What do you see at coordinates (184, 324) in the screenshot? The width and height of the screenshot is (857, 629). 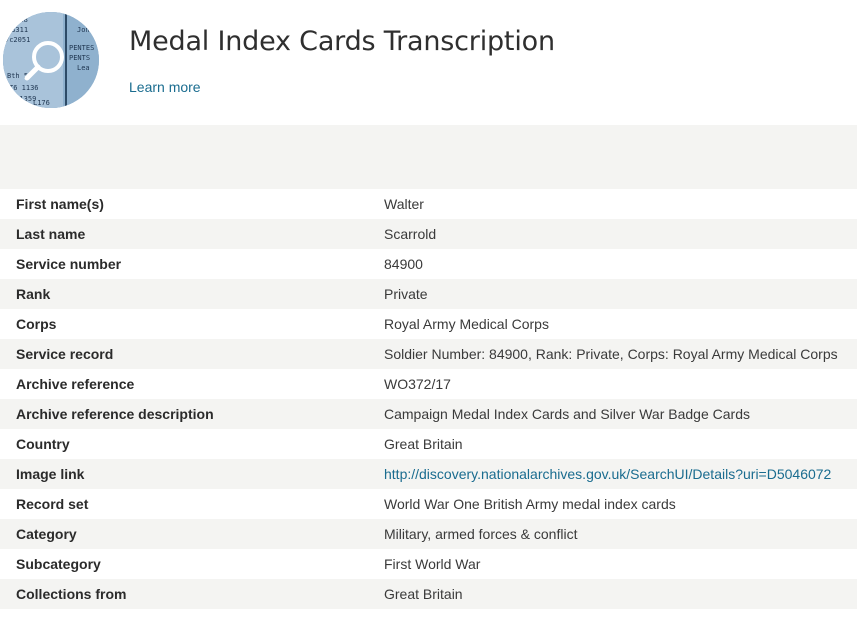 I see `field-label: Corps` at bounding box center [184, 324].